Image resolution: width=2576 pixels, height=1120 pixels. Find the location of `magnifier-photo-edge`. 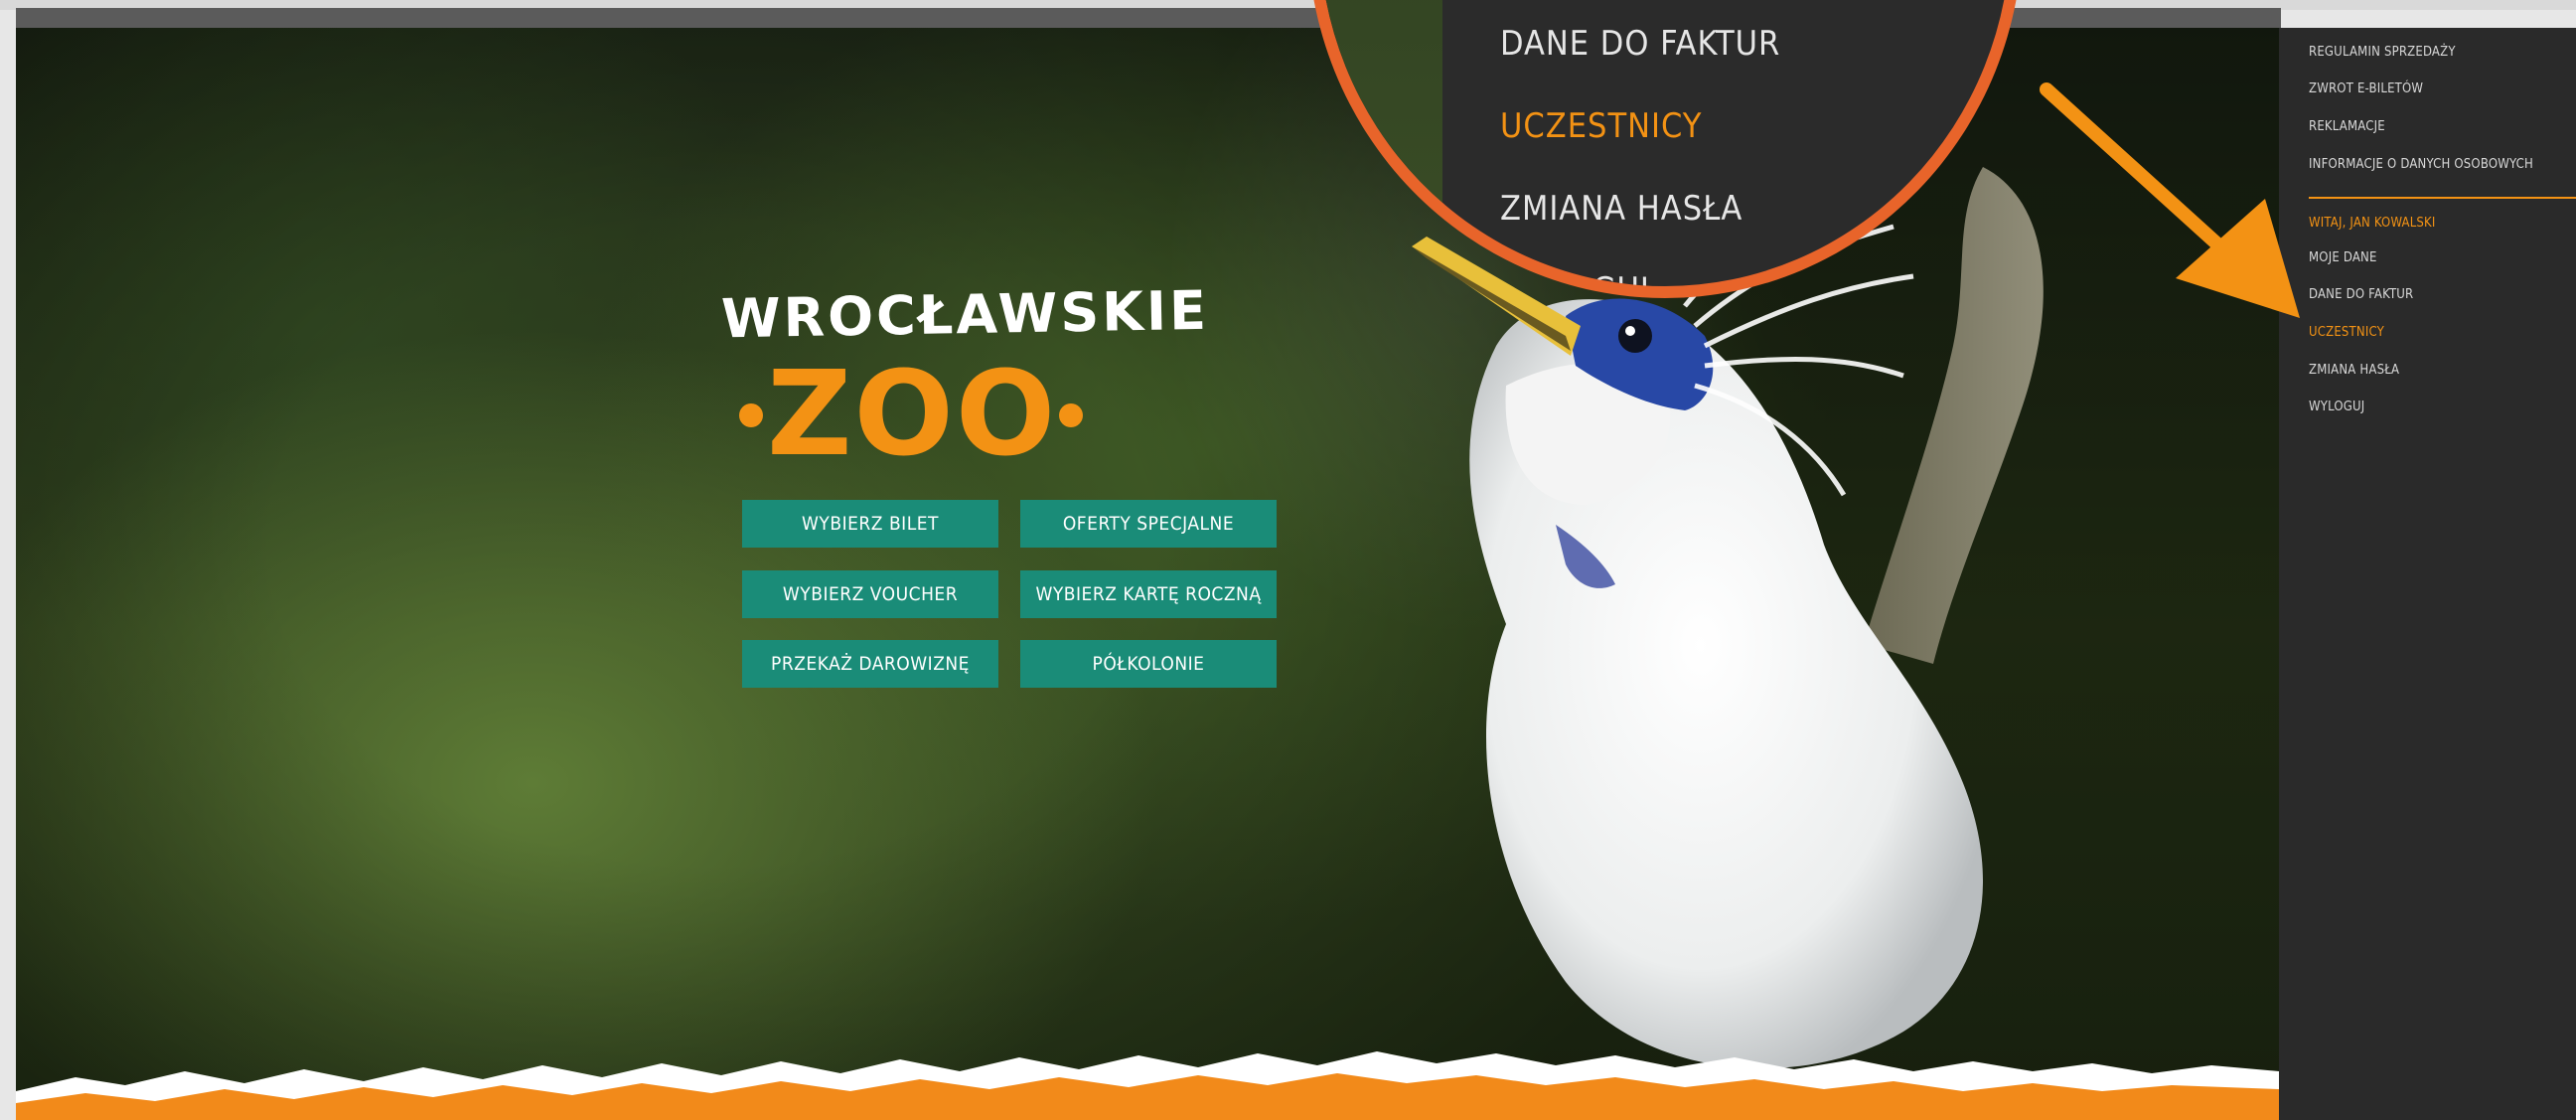

magnifier-photo-edge is located at coordinates (1381, 143).